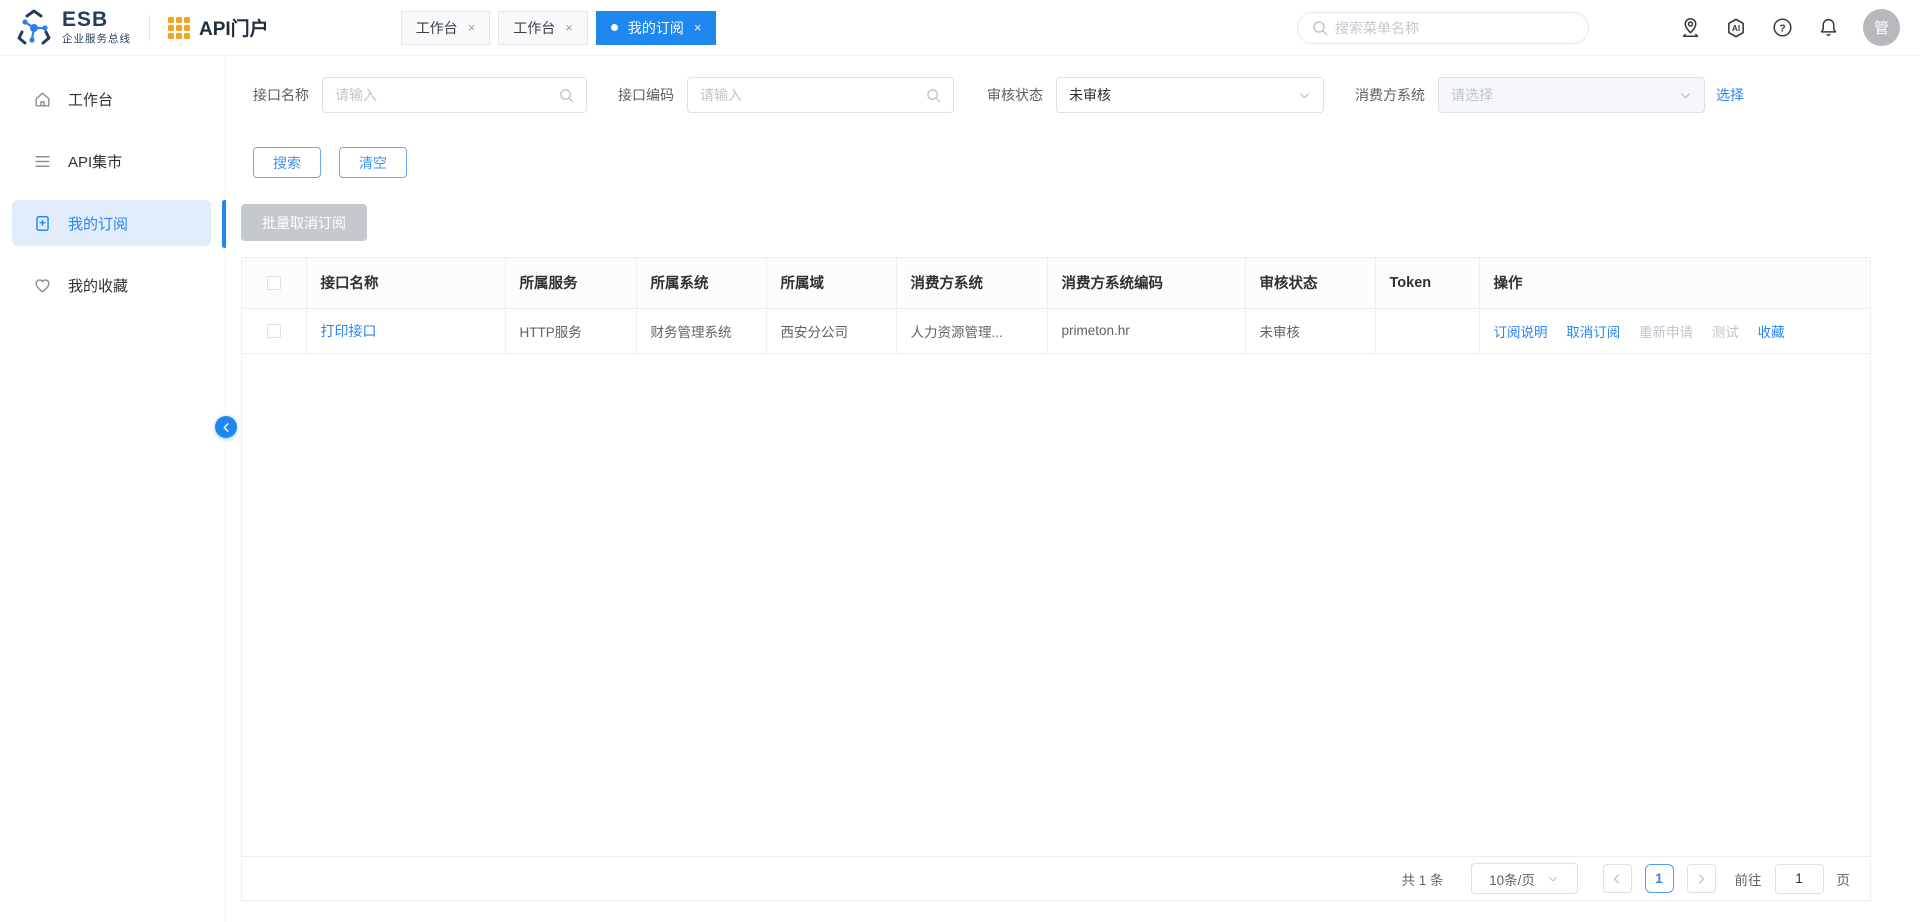 Image resolution: width=1920 pixels, height=922 pixels. I want to click on logo-title: ESB, so click(85, 19).